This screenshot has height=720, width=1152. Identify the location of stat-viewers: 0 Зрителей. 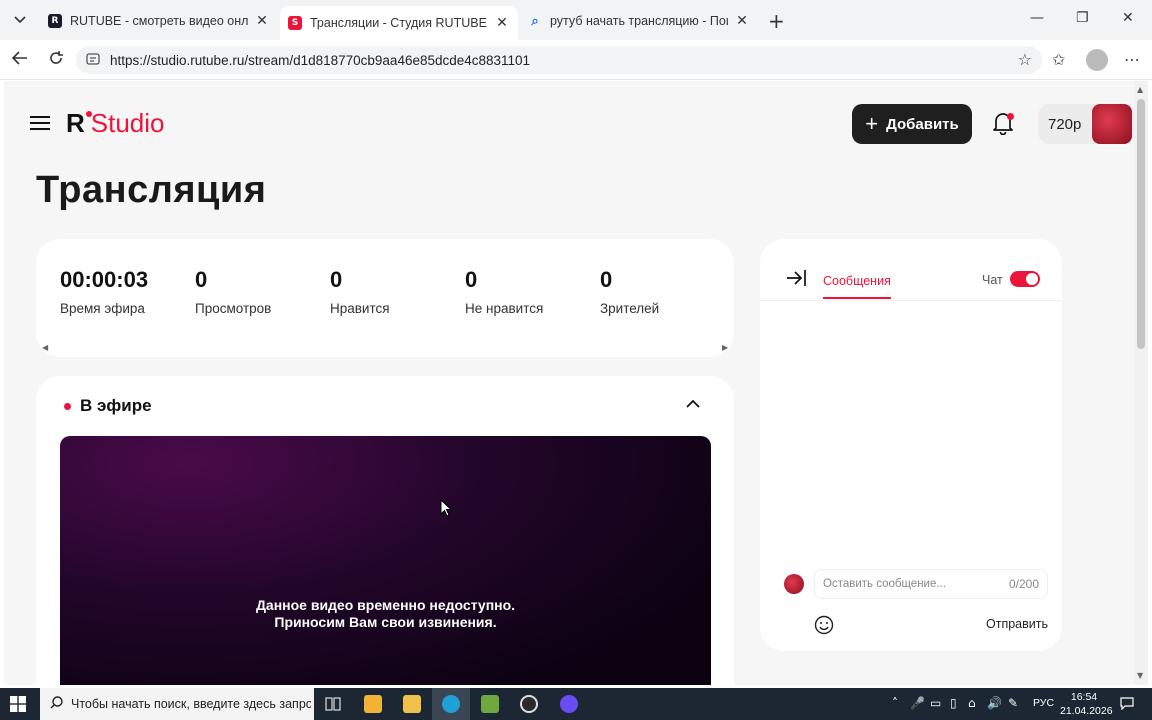
(629, 291).